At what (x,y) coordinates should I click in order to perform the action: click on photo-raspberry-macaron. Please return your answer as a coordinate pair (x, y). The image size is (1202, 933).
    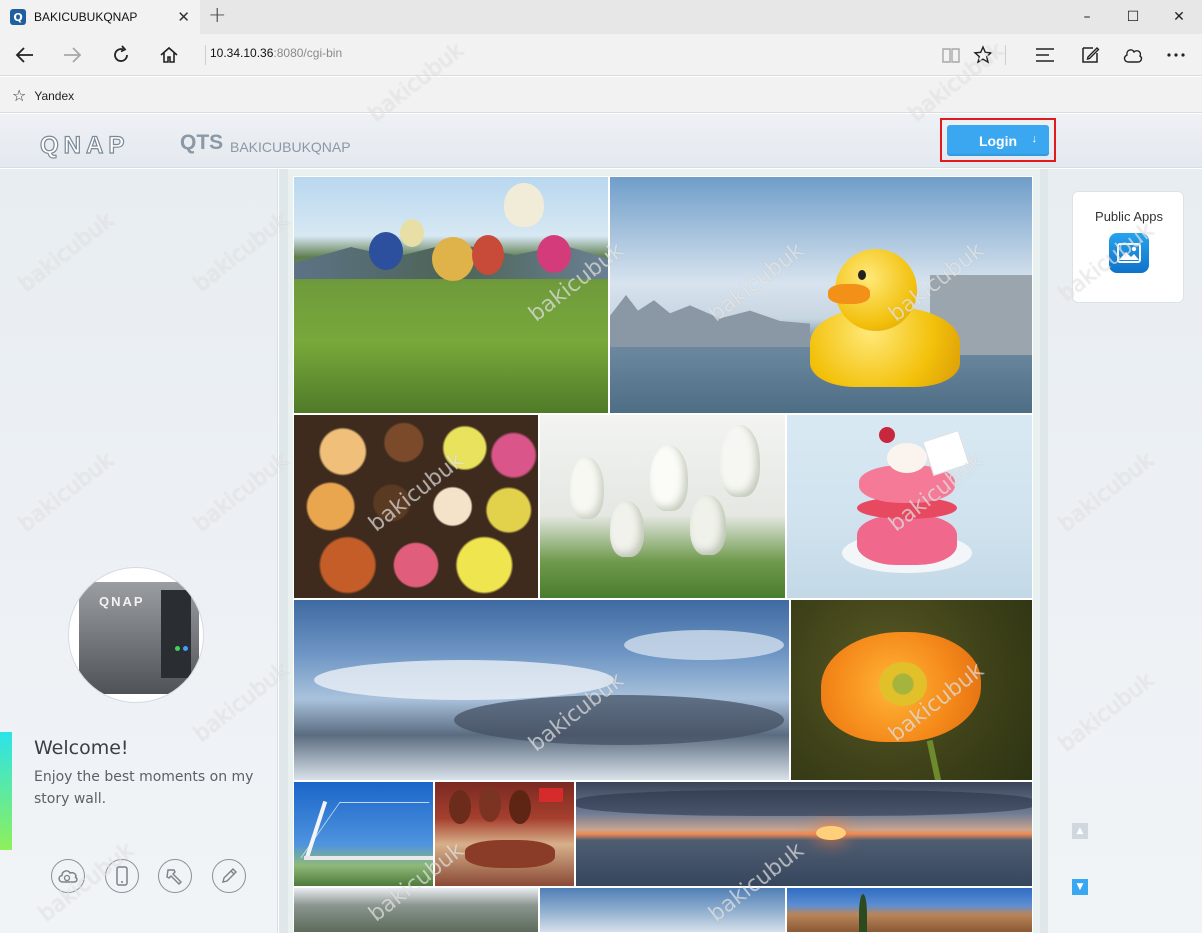
    Looking at the image, I should click on (909, 506).